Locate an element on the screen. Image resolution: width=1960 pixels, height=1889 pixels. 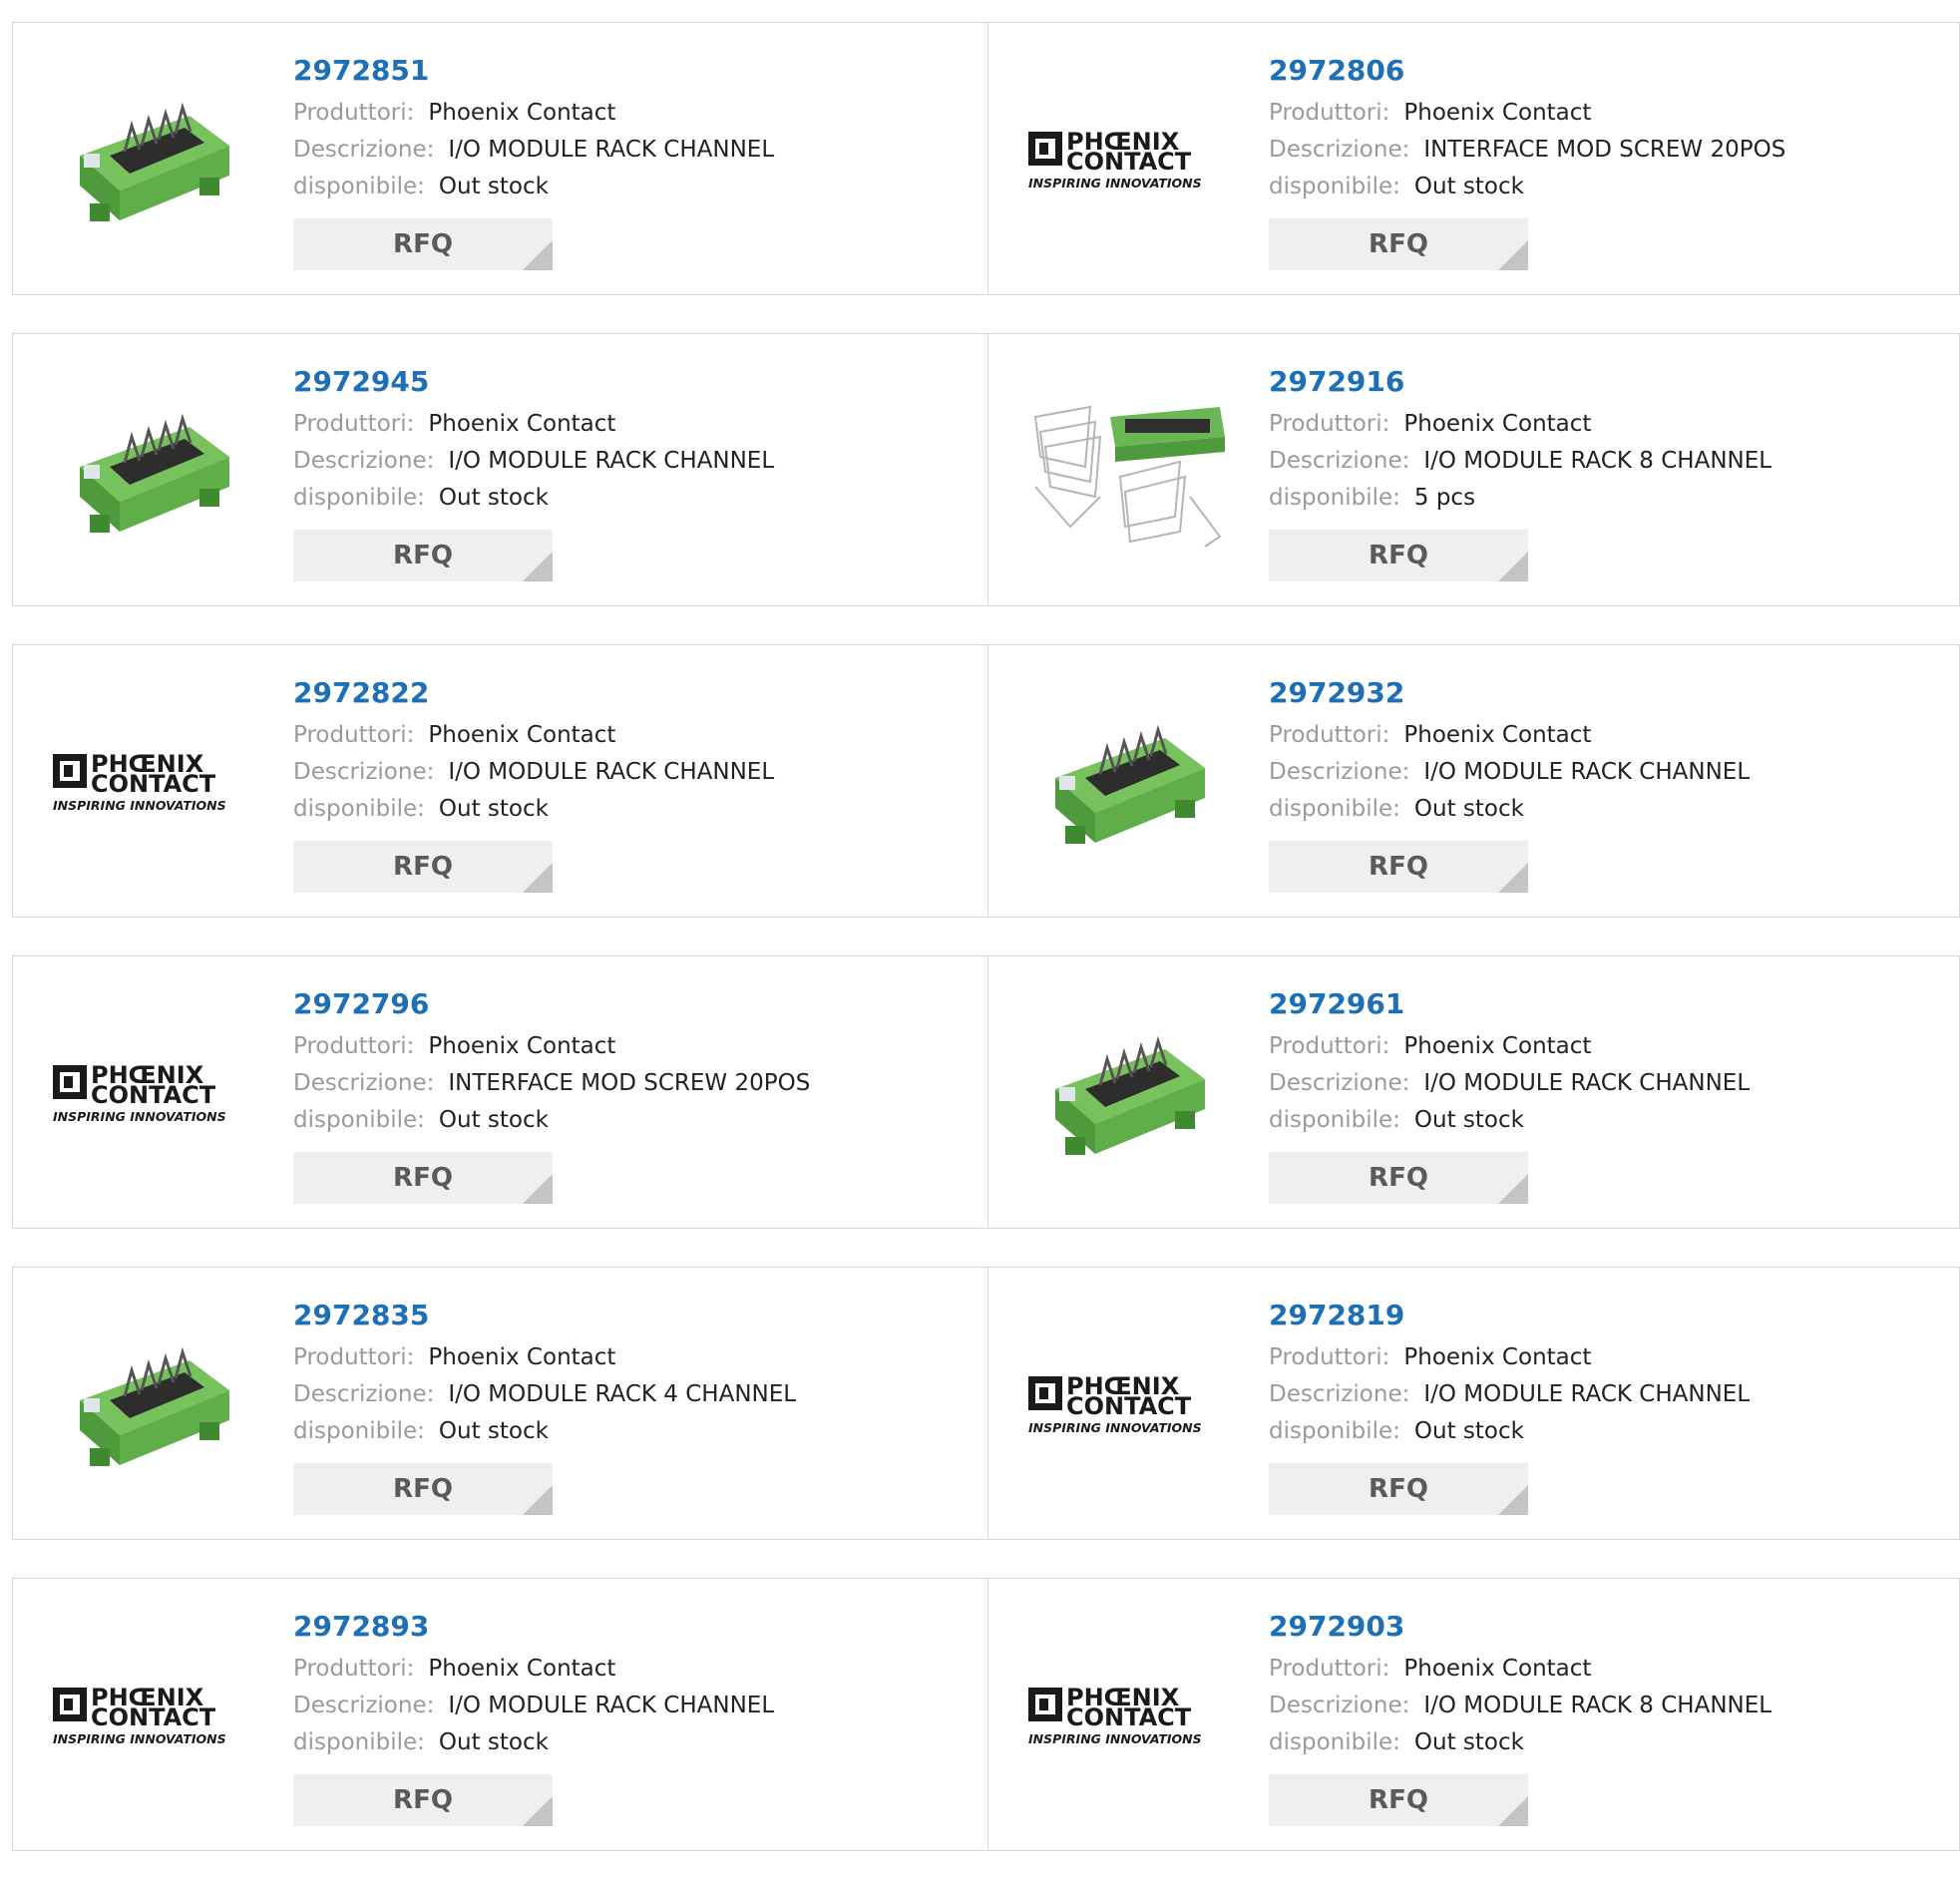
part-number-link: 2972796 is located at coordinates (551, 1004).